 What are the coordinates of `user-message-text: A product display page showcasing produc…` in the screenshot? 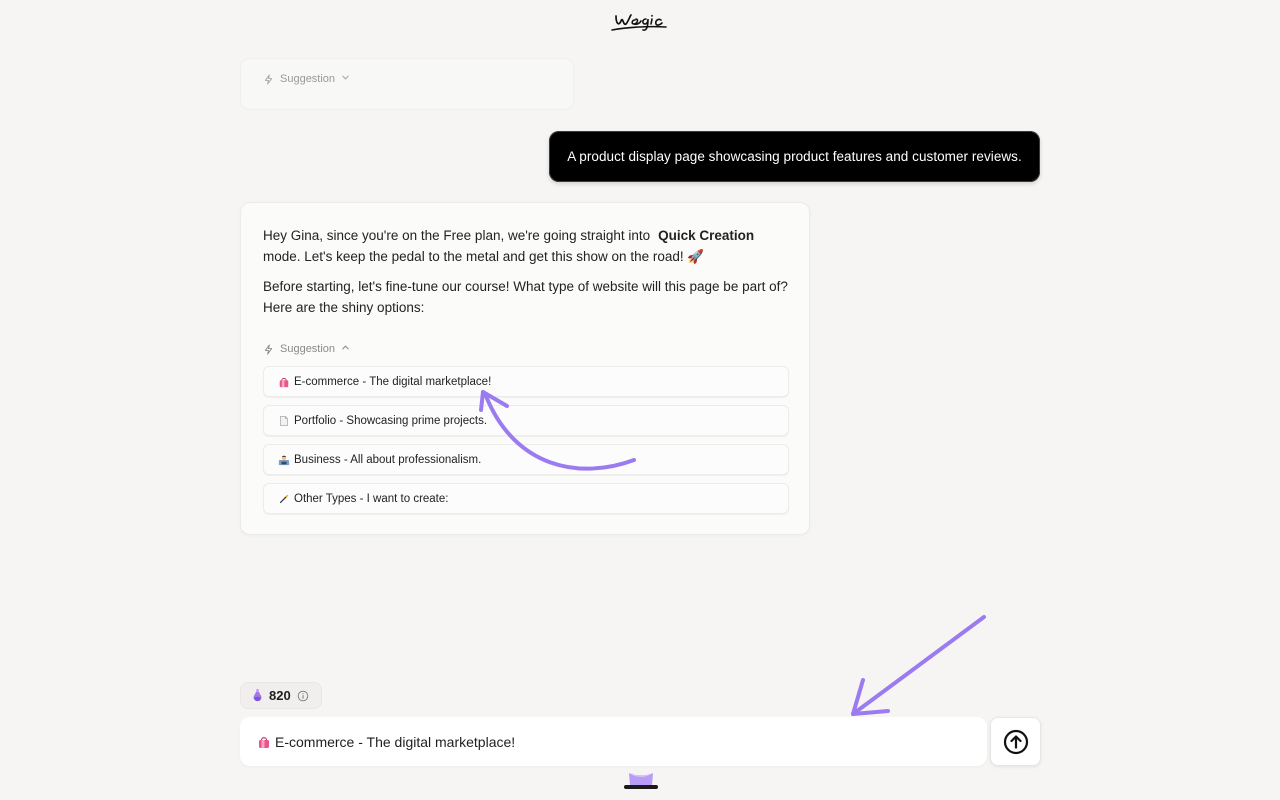 It's located at (794, 156).